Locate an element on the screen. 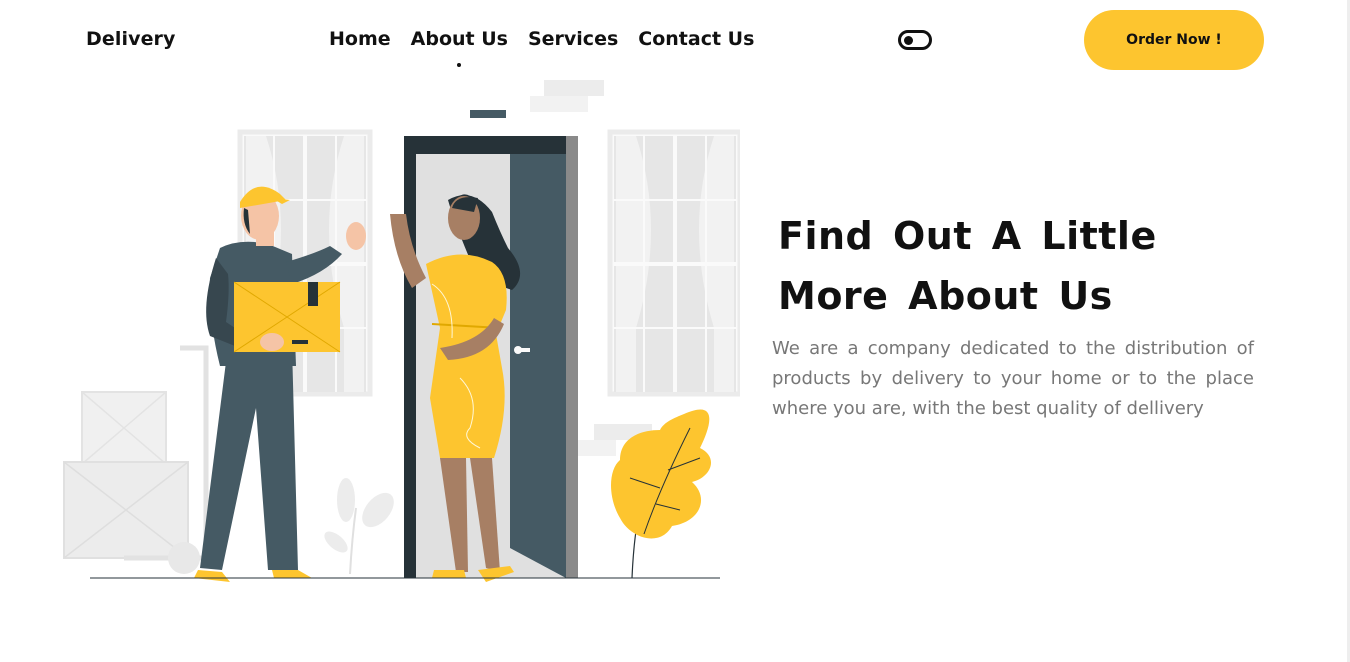 The image size is (1350, 662). theme-toggle-icon is located at coordinates (915, 40).